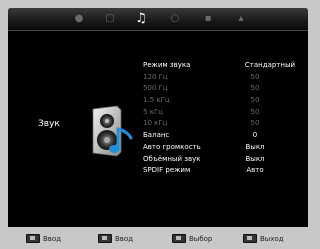 This screenshot has width=320, height=249. What do you see at coordinates (250, 238) in the screenshot?
I see `exit-key-icon` at bounding box center [250, 238].